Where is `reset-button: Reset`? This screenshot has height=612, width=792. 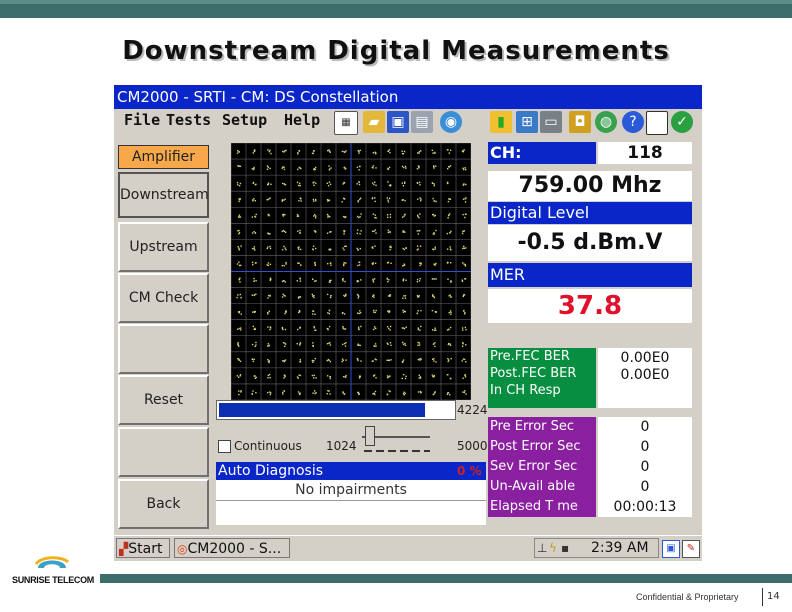 reset-button: Reset is located at coordinates (163, 400).